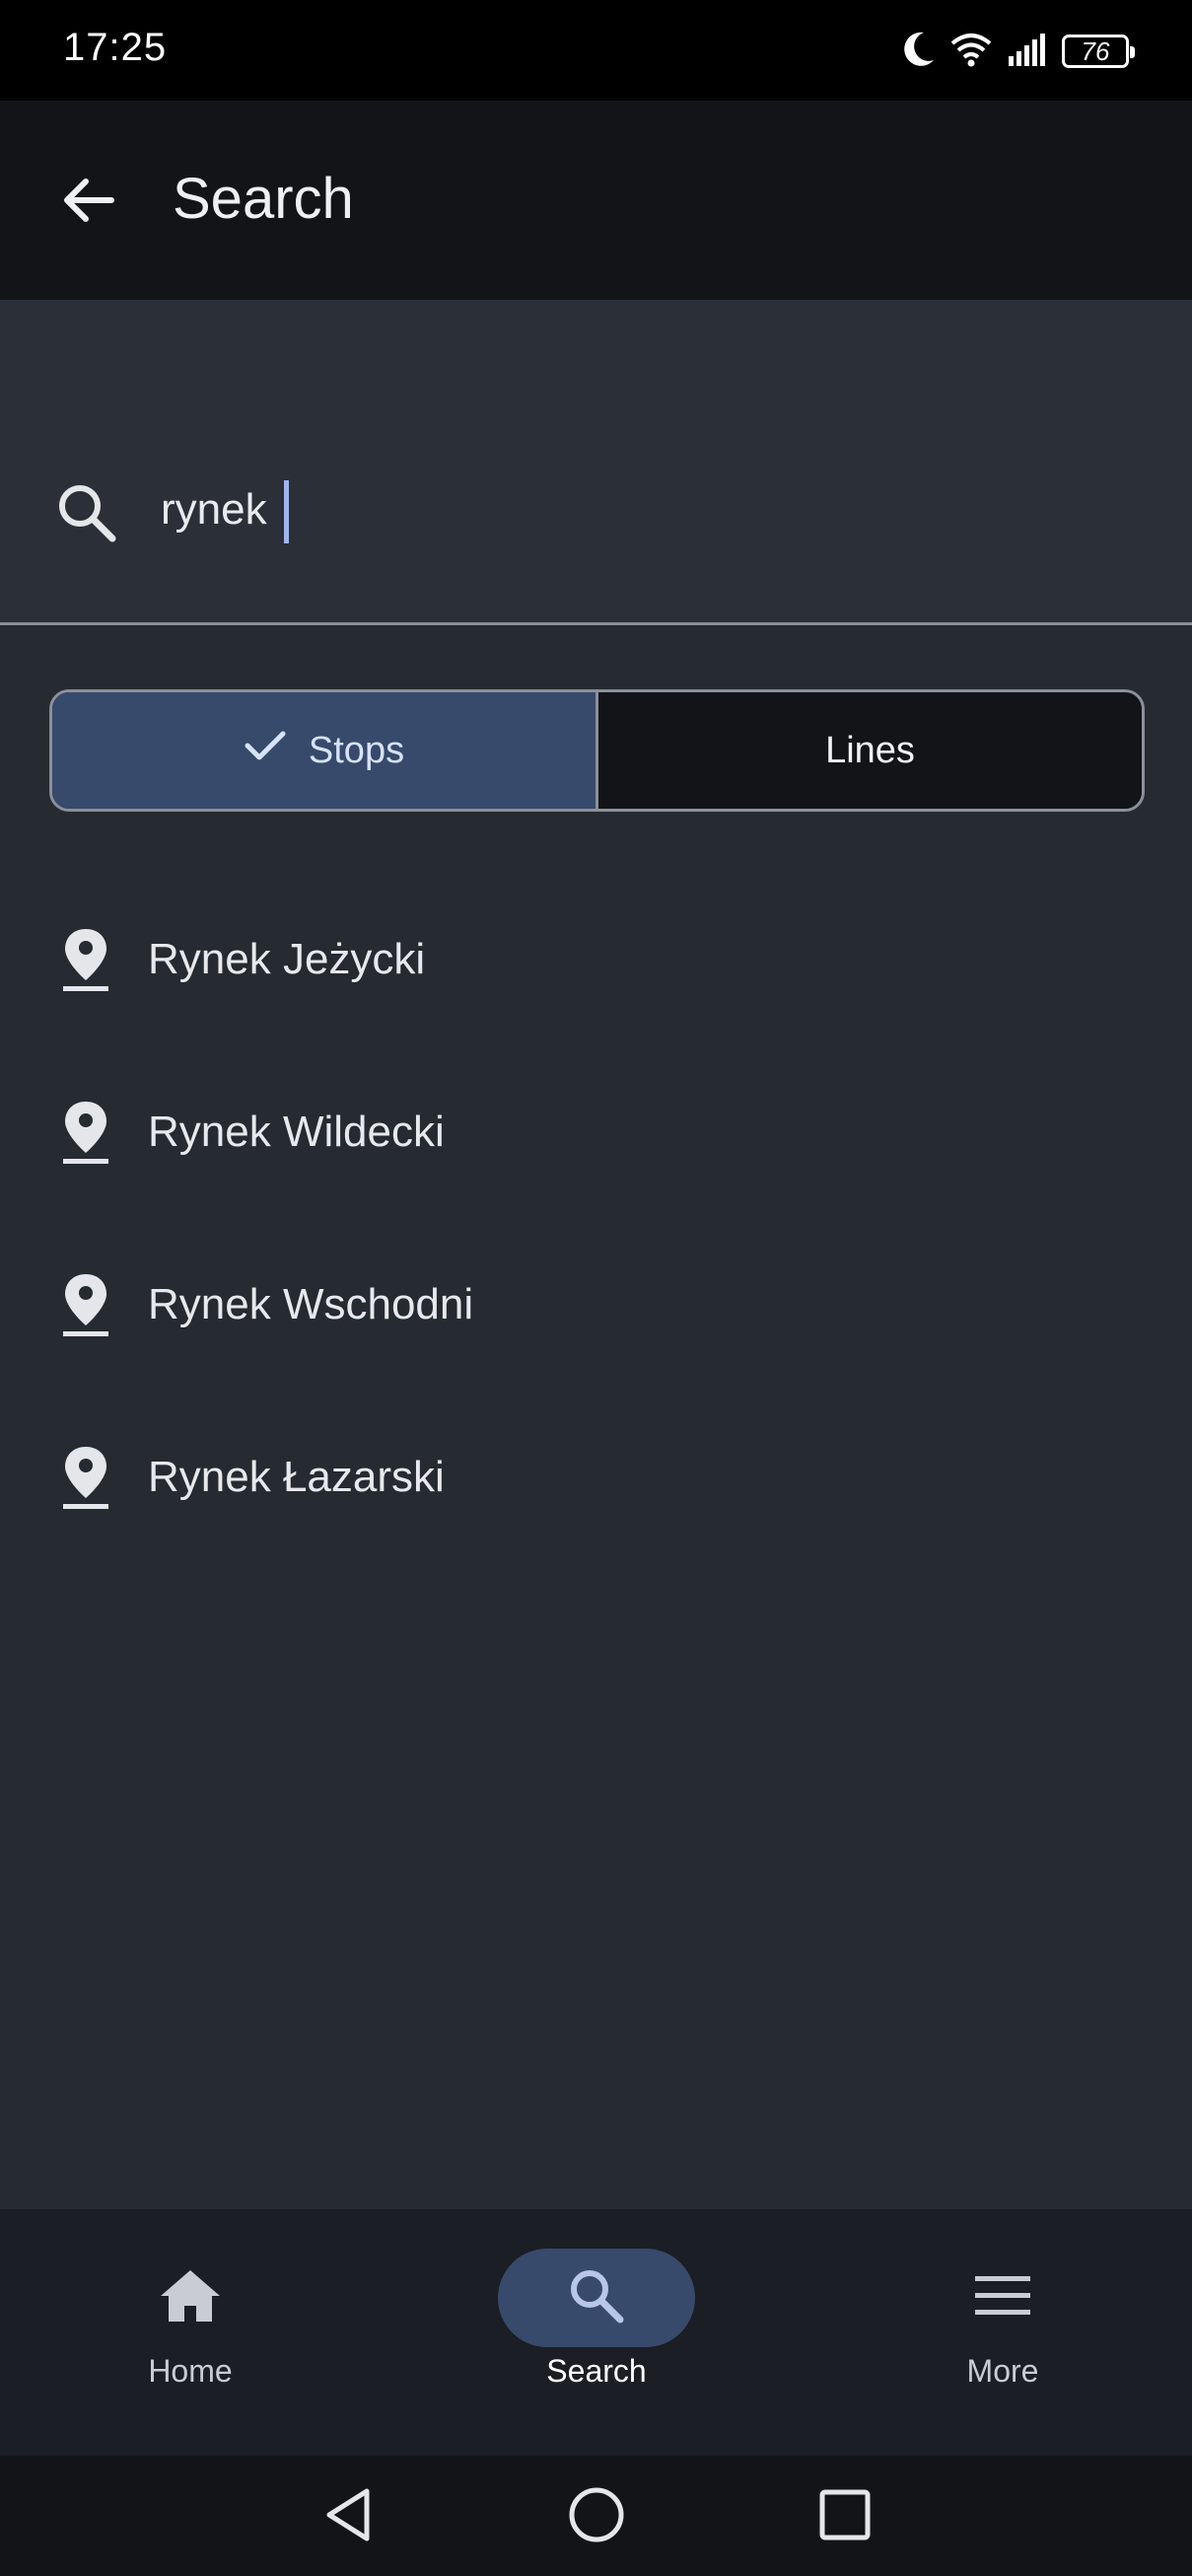 Image resolution: width=1192 pixels, height=2576 pixels. Describe the element at coordinates (311, 1303) in the screenshot. I see `list-item-label: Rynek Wschodni` at that location.